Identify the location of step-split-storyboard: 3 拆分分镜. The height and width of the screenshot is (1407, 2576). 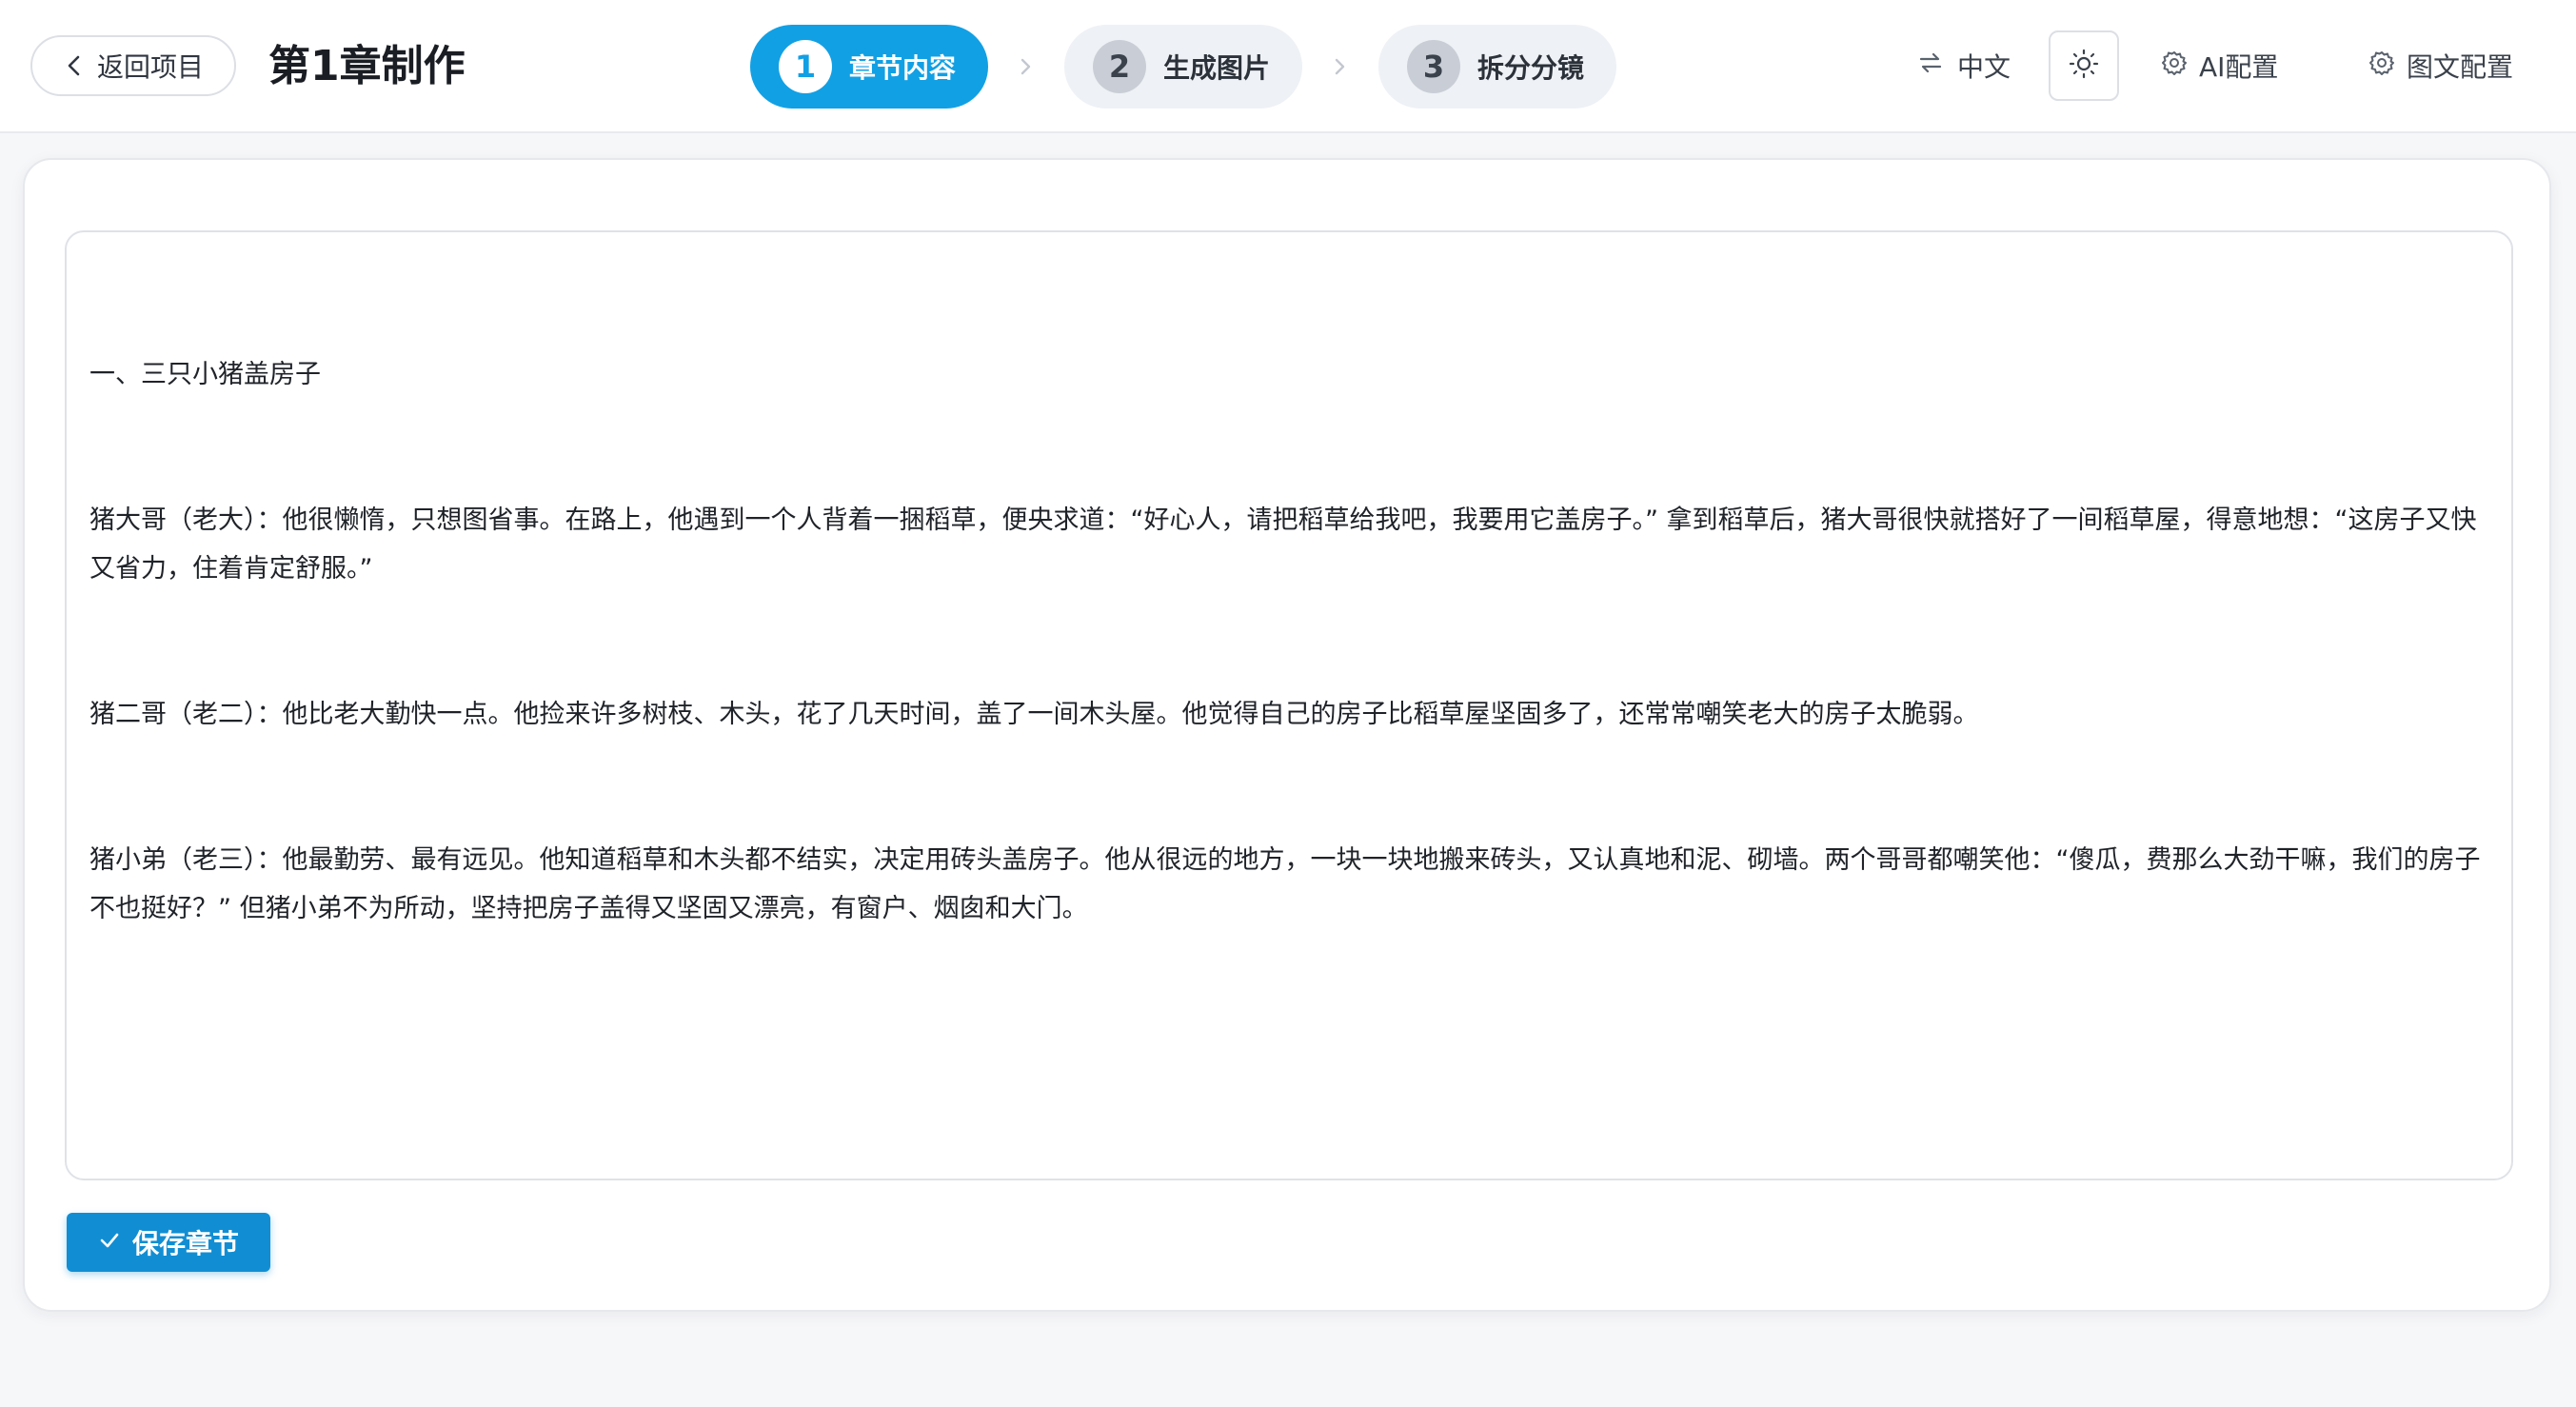
(1497, 67).